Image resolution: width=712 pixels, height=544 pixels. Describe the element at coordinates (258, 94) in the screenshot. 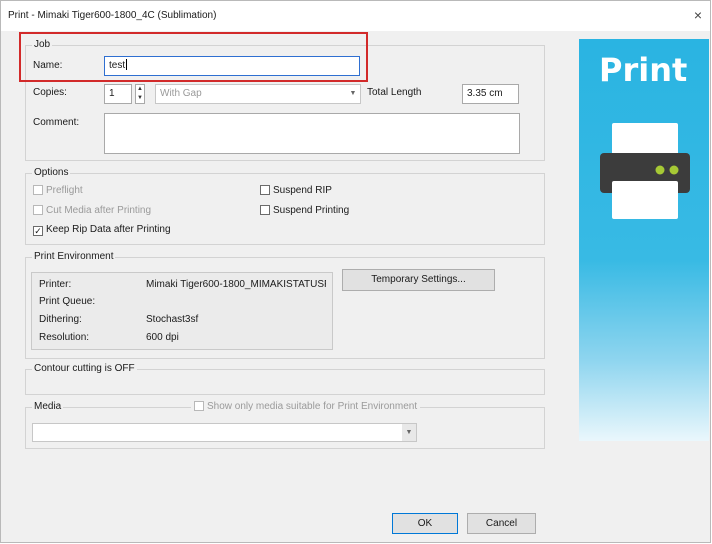

I see `gap-select: With Gap ▼` at that location.